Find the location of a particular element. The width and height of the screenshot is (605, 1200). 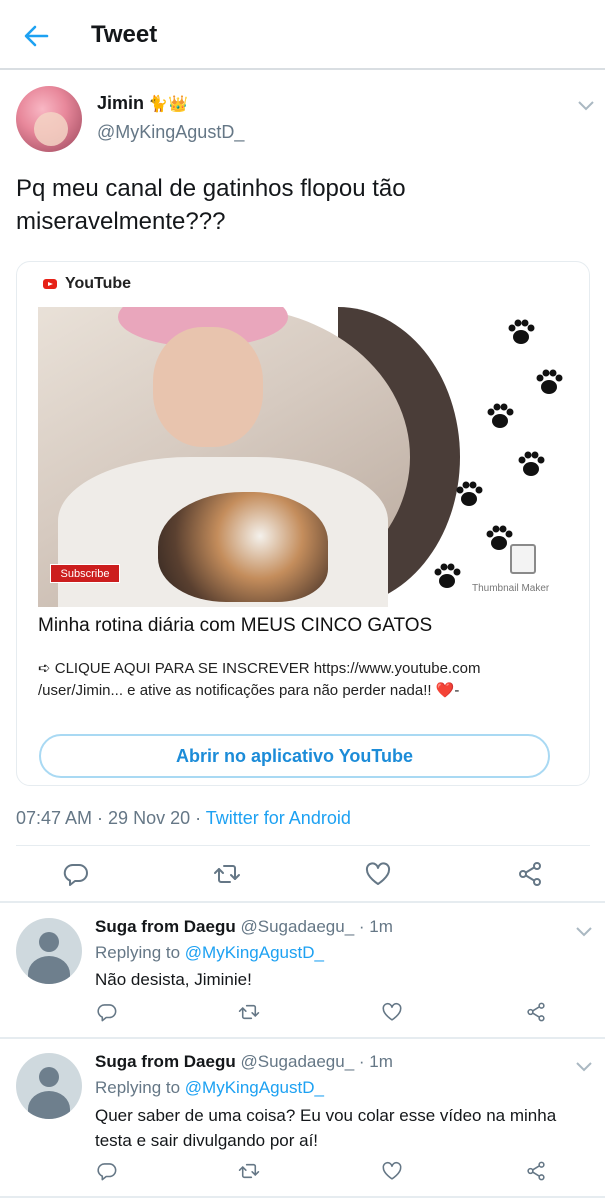

author-avatar is located at coordinates (49, 119).